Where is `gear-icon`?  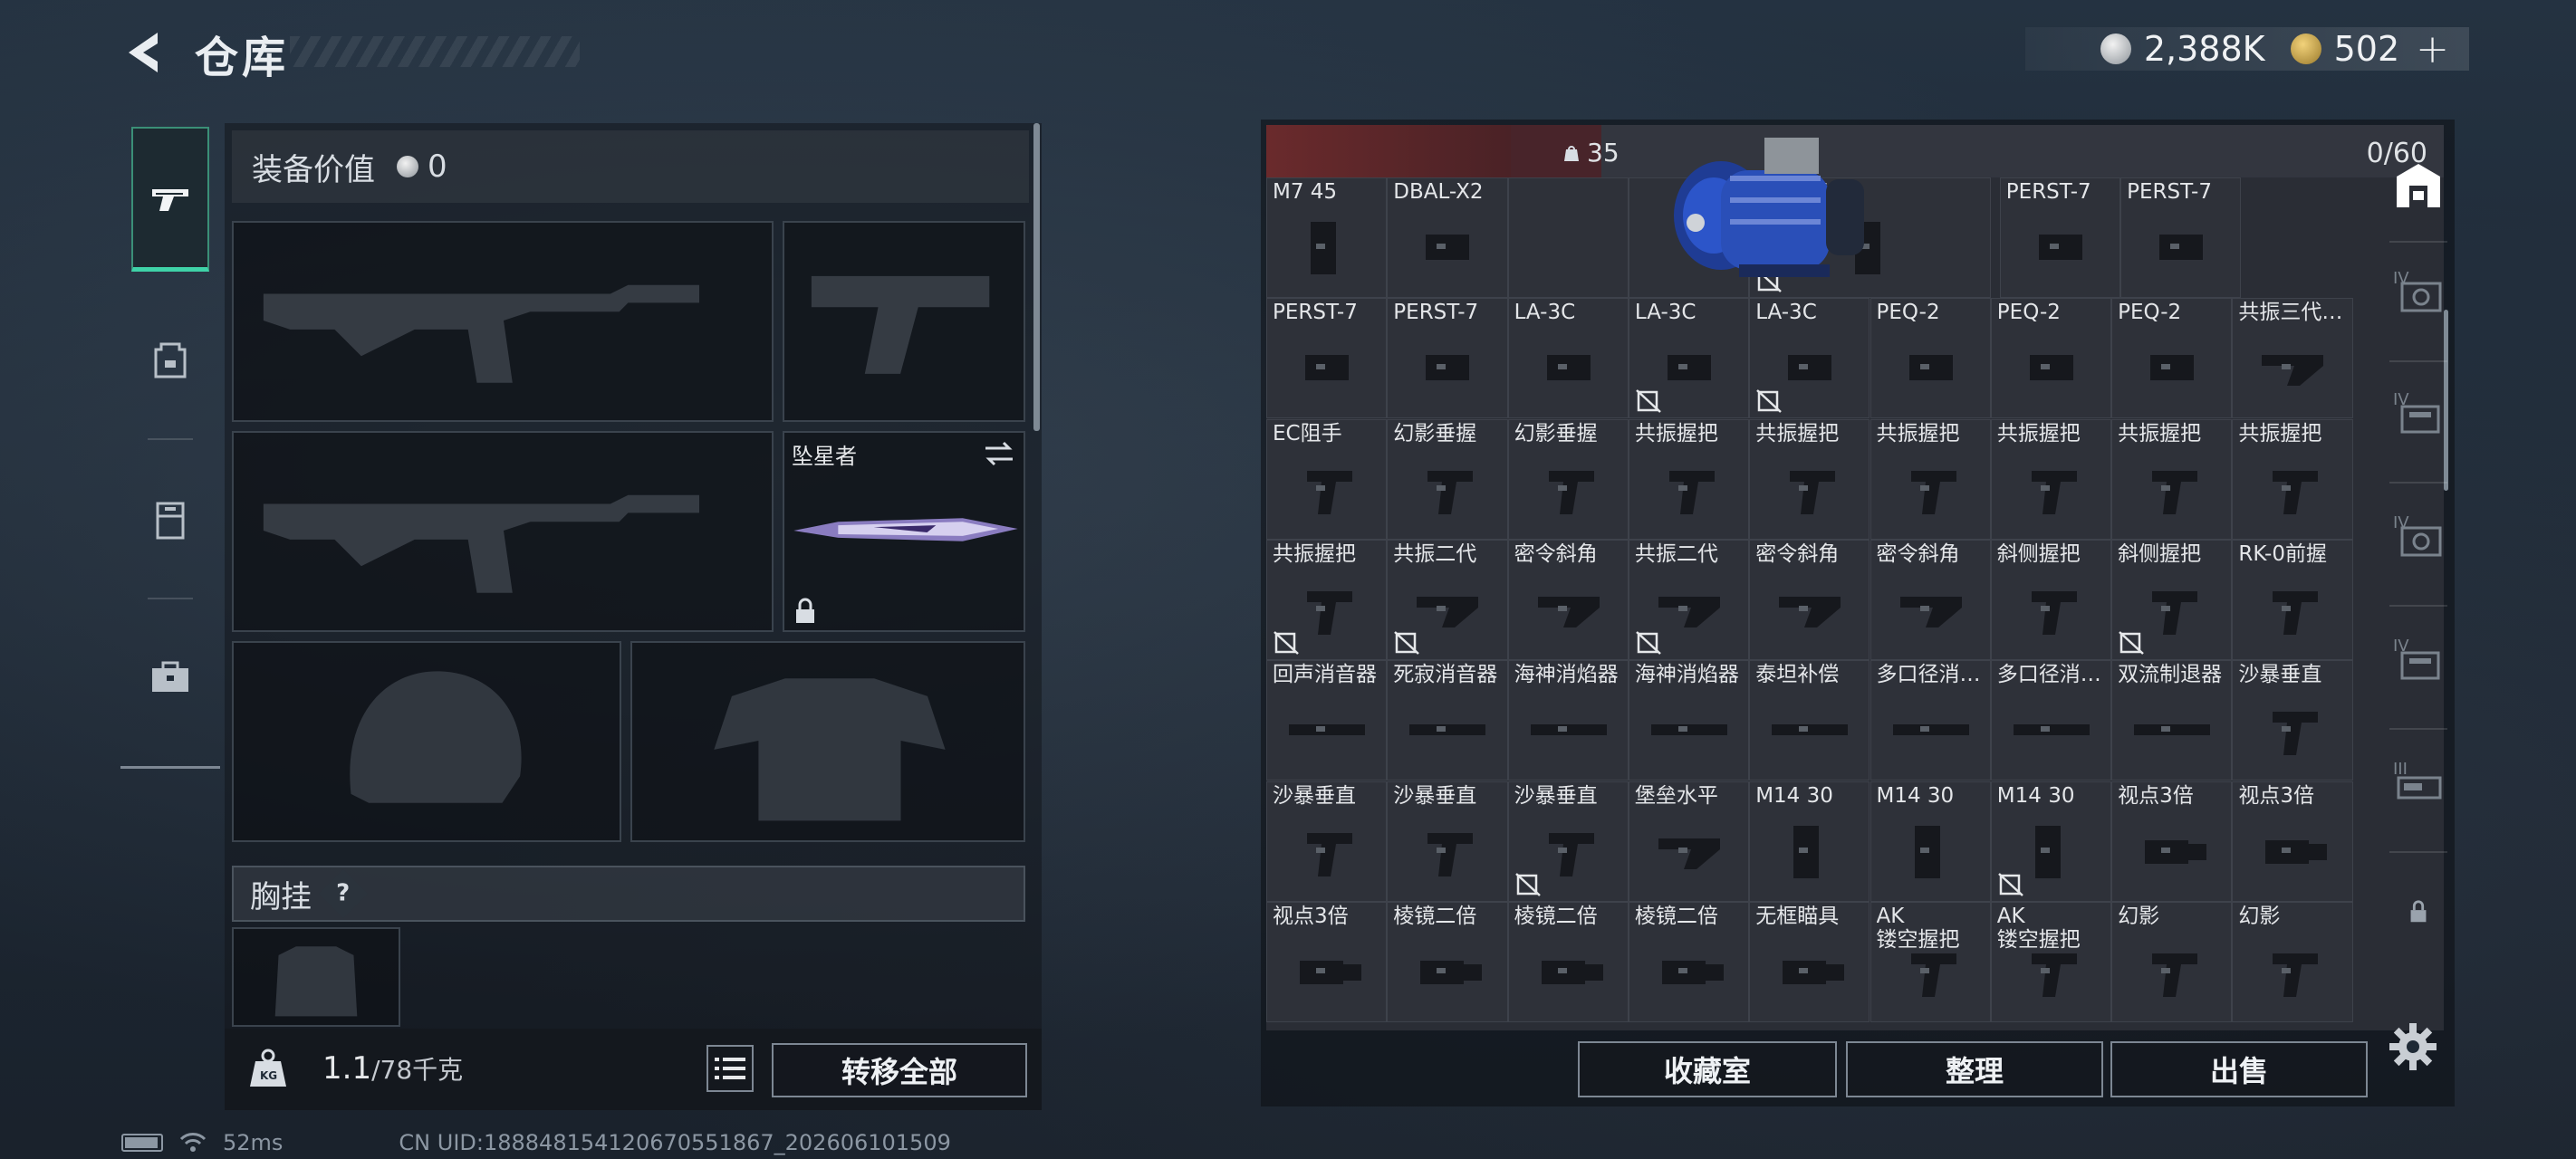 gear-icon is located at coordinates (2413, 1047).